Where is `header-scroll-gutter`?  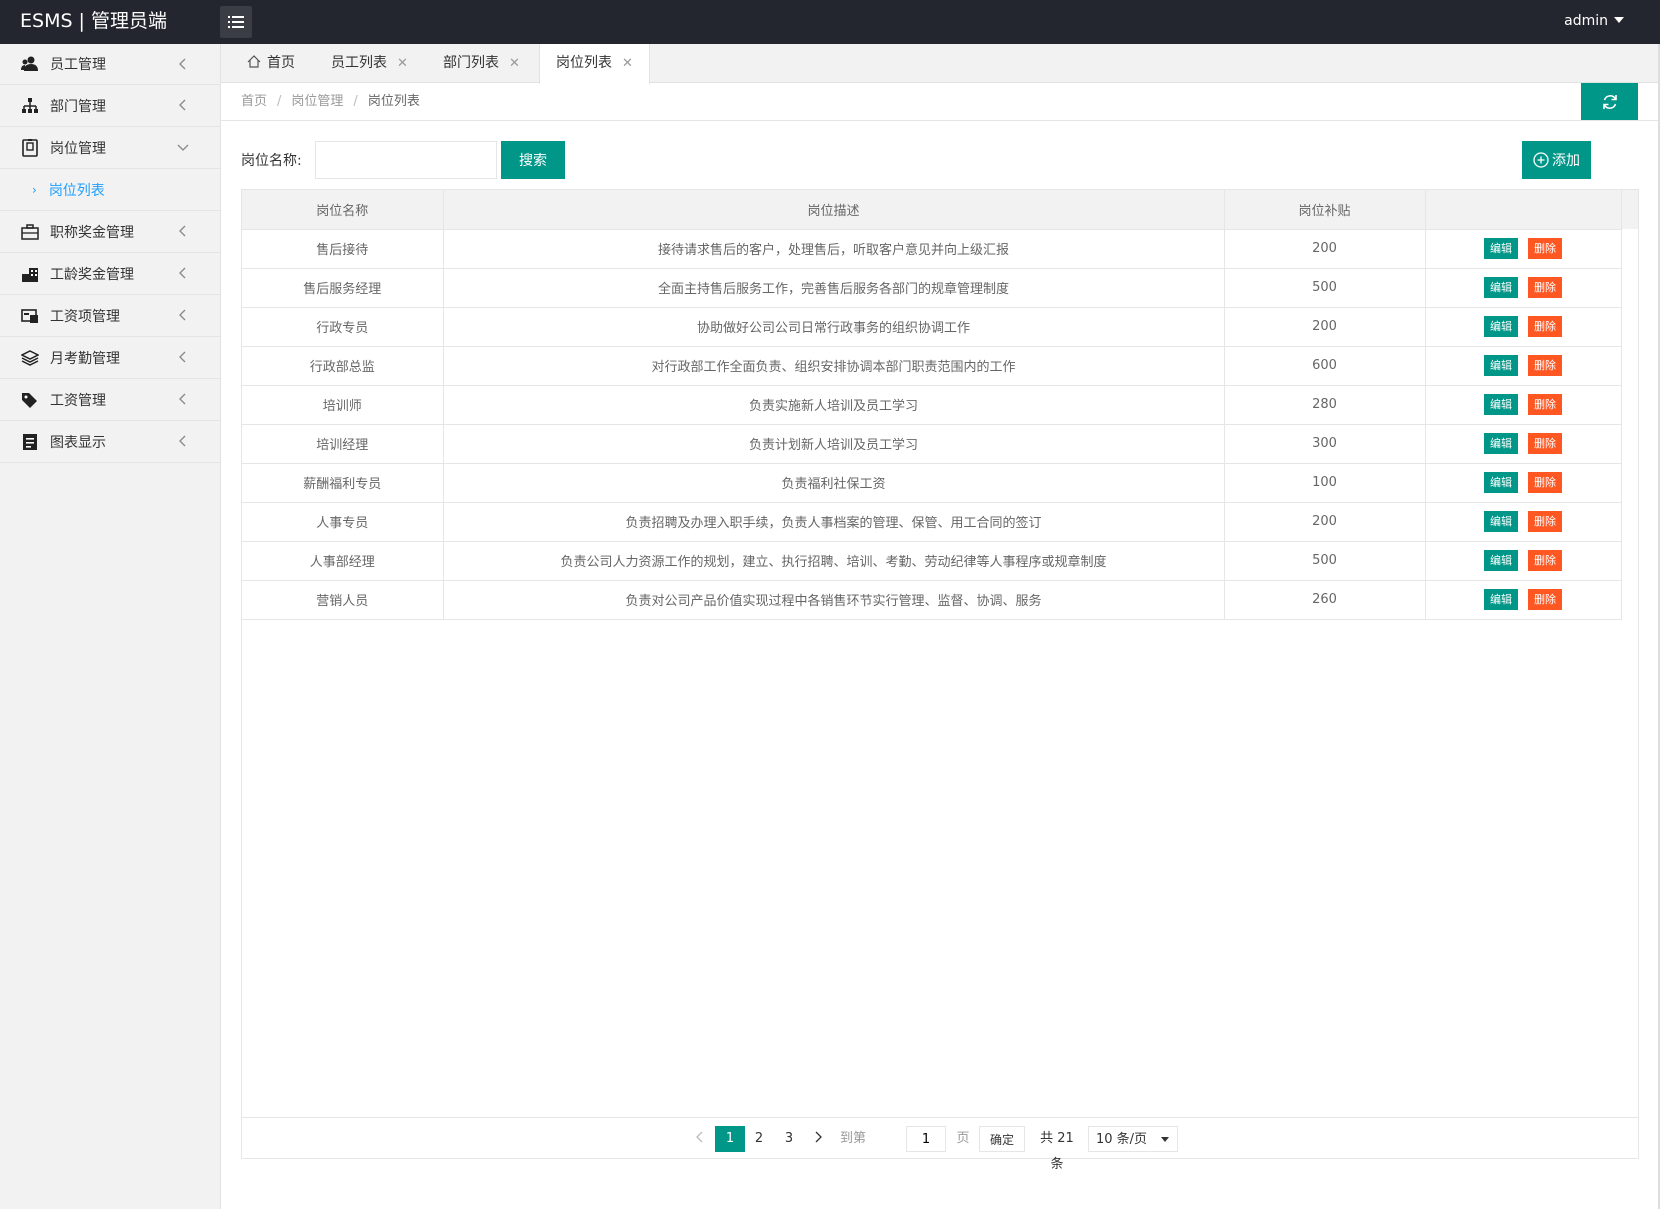 header-scroll-gutter is located at coordinates (1629, 209).